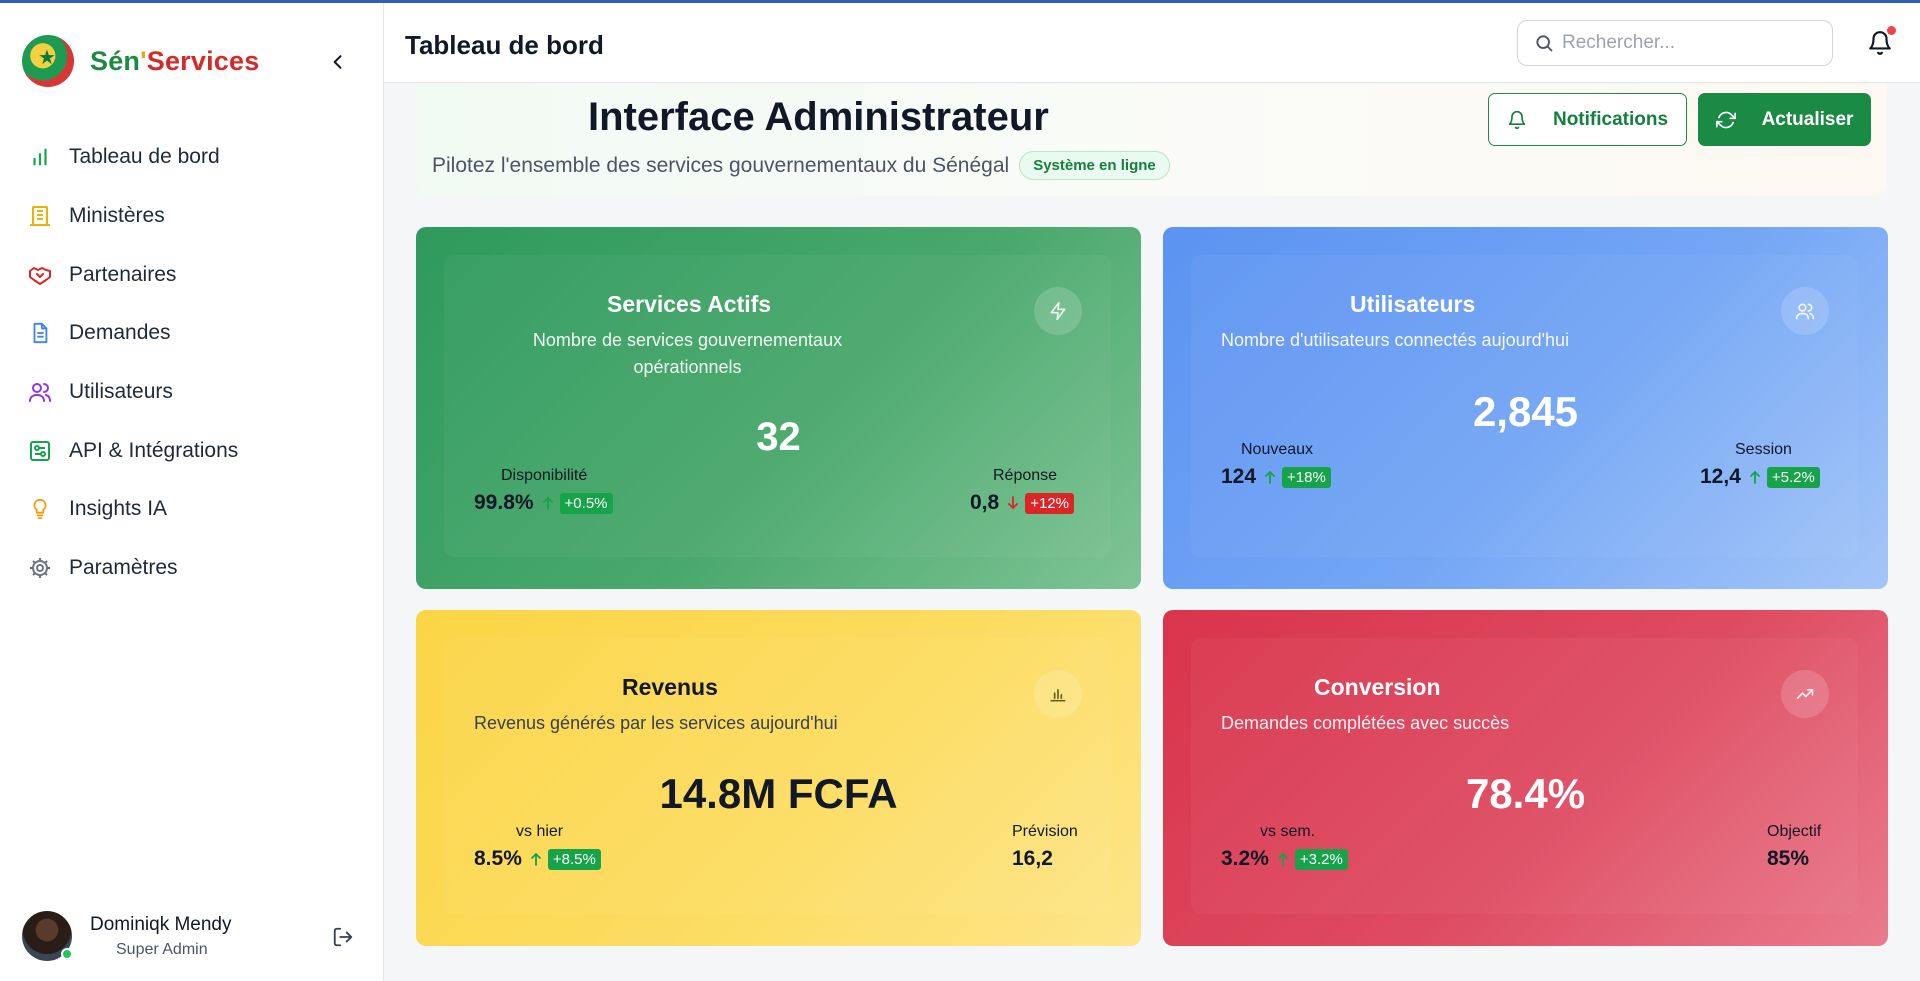 This screenshot has height=981, width=1920. I want to click on sidebar-item-partenaires: Partenaires, so click(192, 274).